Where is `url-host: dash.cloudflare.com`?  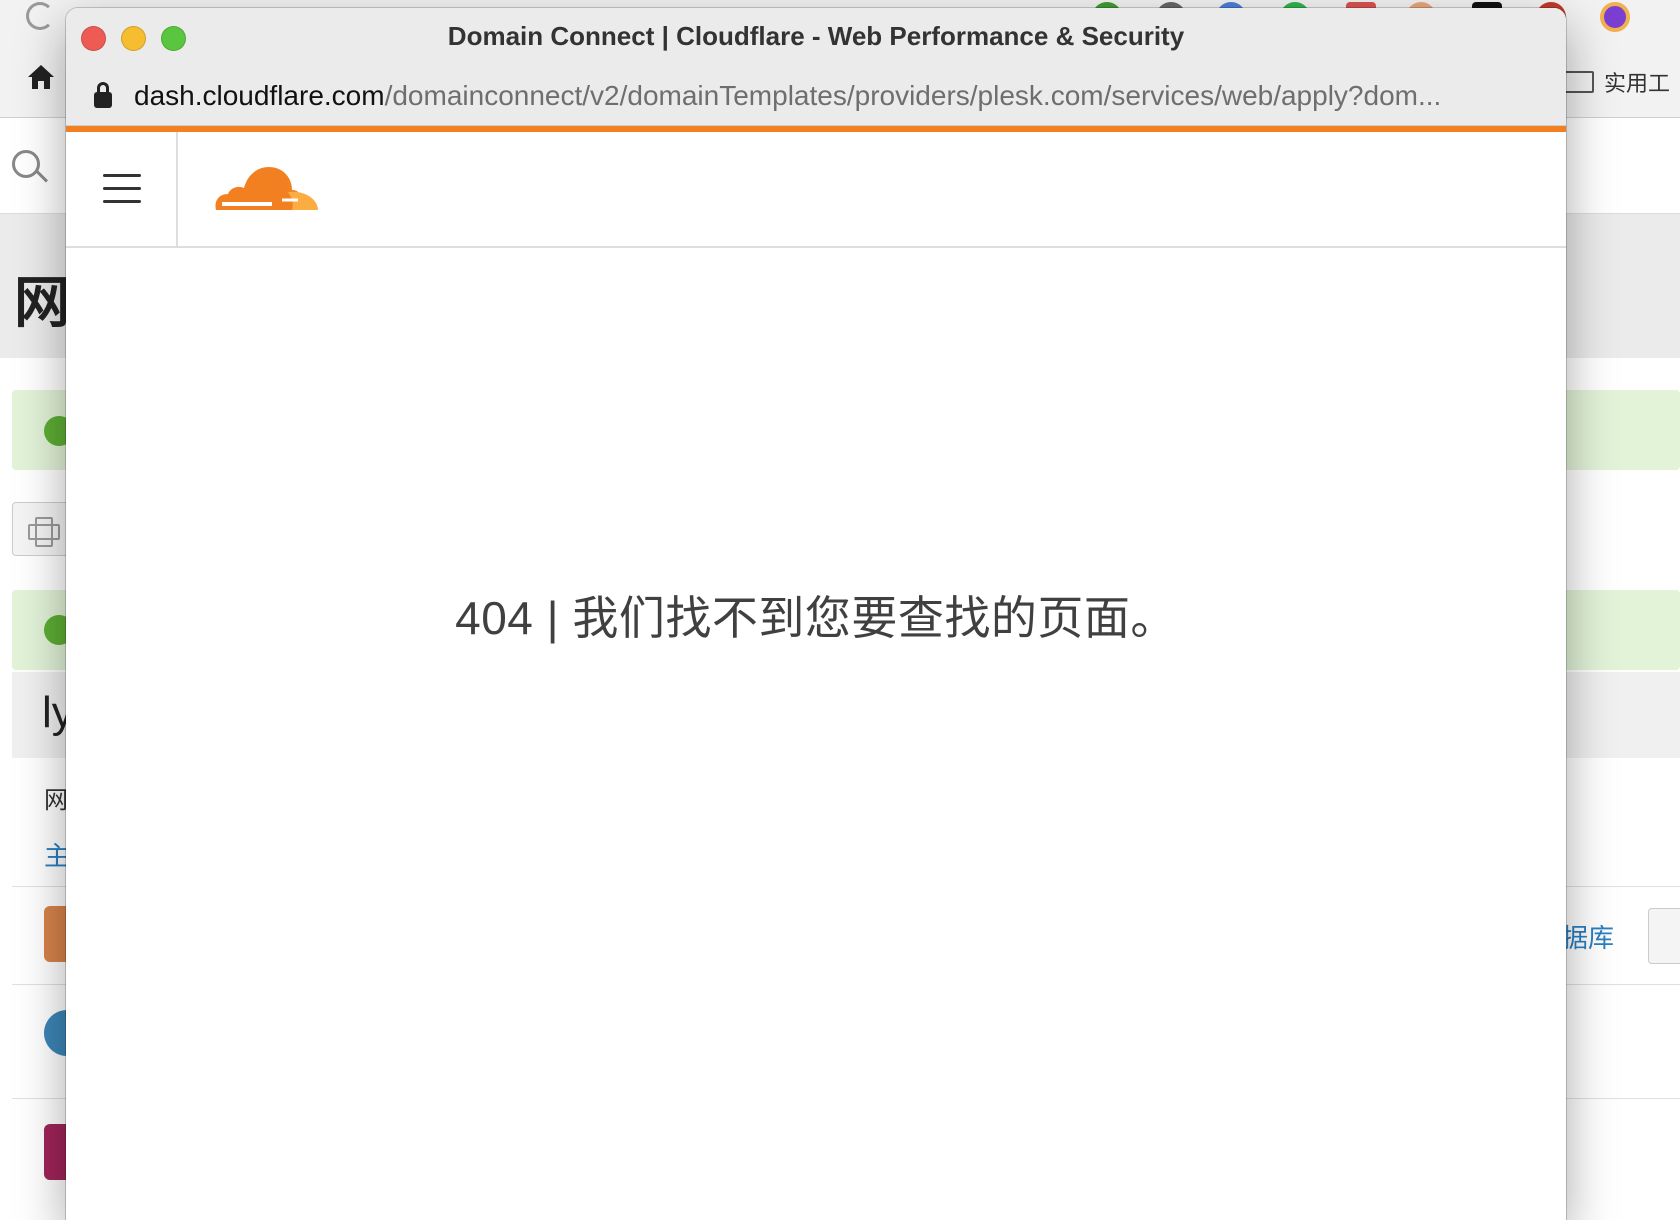
url-host: dash.cloudflare.com is located at coordinates (259, 95).